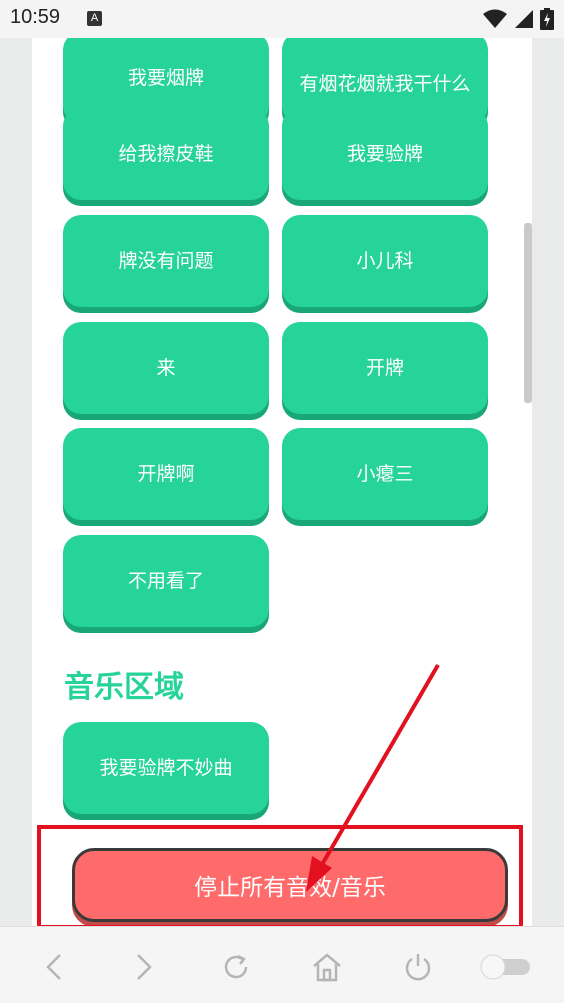 Image resolution: width=564 pixels, height=1003 pixels. What do you see at coordinates (144, 967) in the screenshot?
I see `forward-icon` at bounding box center [144, 967].